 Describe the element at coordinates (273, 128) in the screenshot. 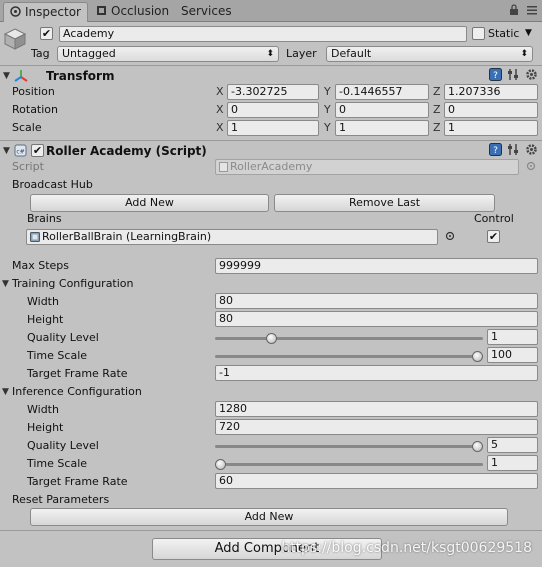

I see `scale-x-input: 1` at that location.